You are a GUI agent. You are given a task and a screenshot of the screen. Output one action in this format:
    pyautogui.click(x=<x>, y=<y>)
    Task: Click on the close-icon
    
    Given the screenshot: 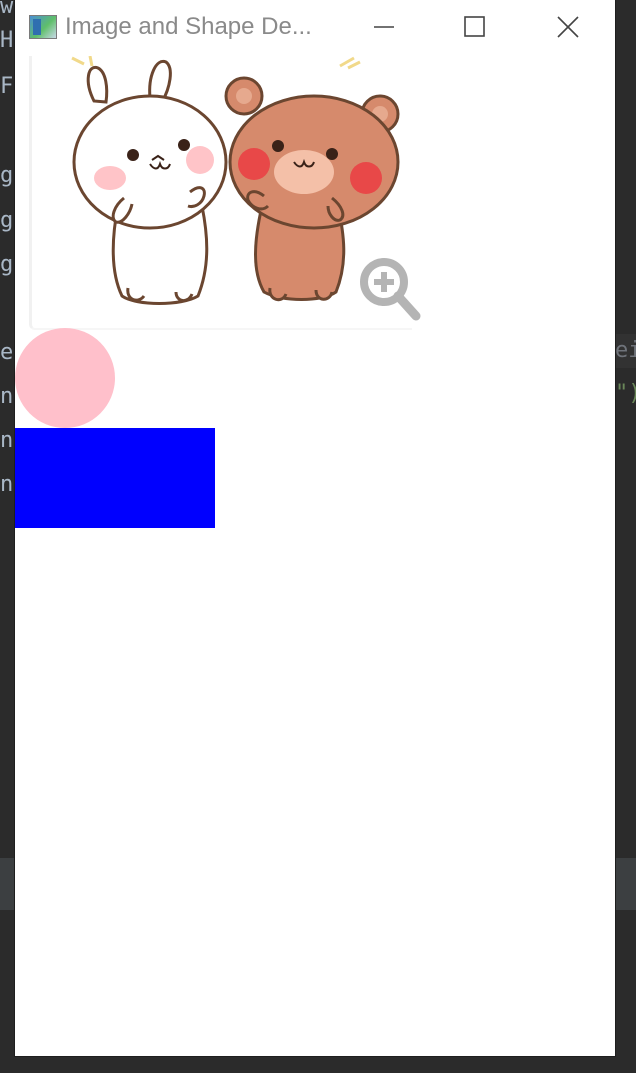 What is the action you would take?
    pyautogui.click(x=568, y=27)
    